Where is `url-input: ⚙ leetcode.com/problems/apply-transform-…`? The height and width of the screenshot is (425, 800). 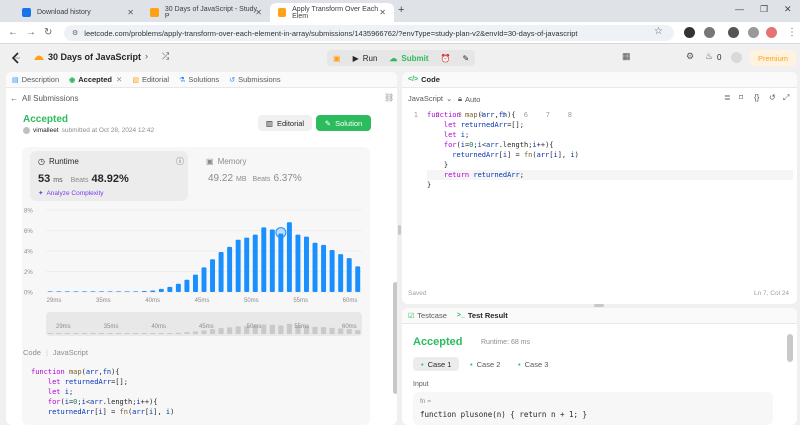
url-input: ⚙ leetcode.com/problems/apply-transform-… is located at coordinates (369, 33).